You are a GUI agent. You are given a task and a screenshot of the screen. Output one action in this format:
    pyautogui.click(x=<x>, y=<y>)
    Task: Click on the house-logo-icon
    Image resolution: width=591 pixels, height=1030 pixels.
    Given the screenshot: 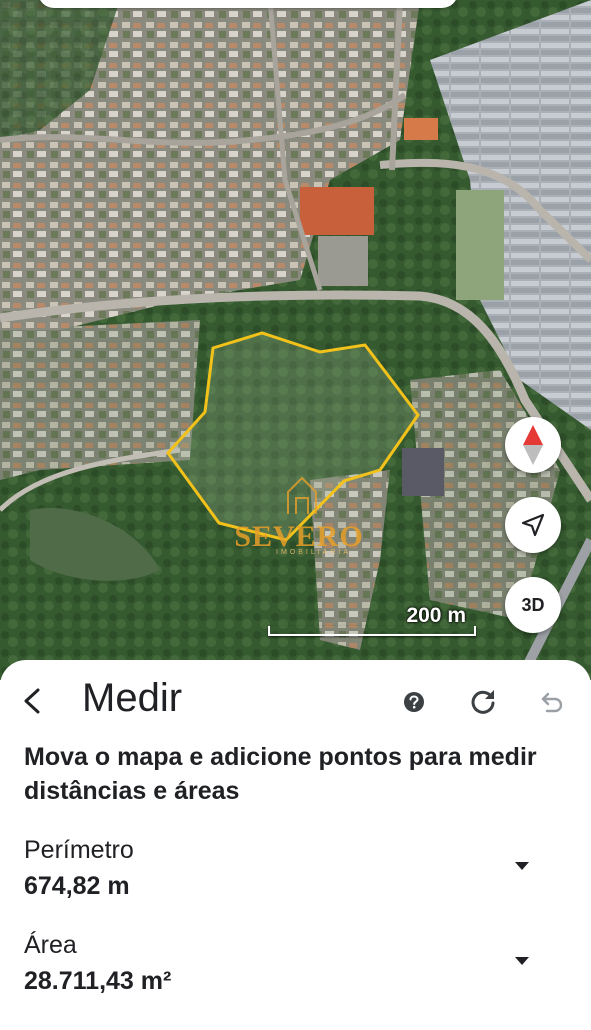 What is the action you would take?
    pyautogui.click(x=302, y=495)
    